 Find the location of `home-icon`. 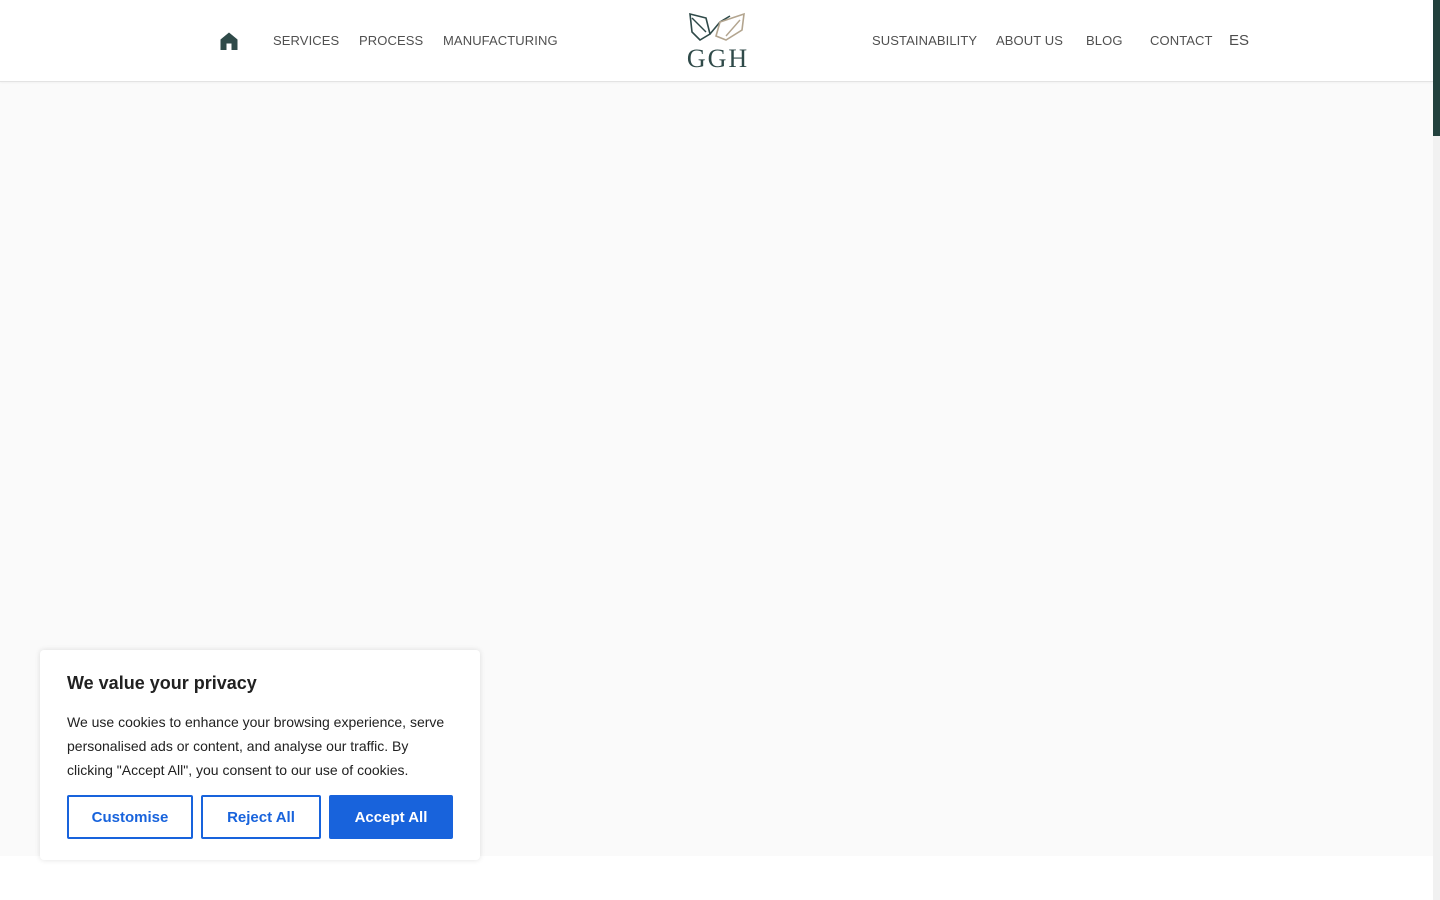

home-icon is located at coordinates (229, 41).